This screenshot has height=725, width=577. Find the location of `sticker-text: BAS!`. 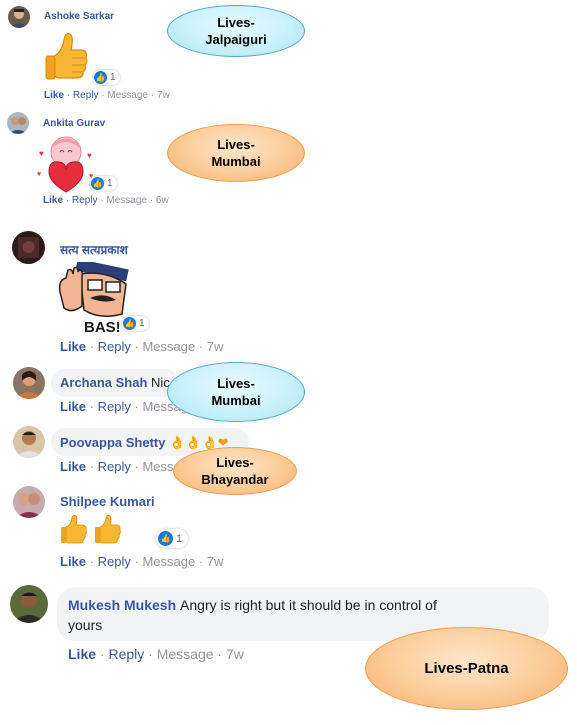

sticker-text: BAS! is located at coordinates (102, 327).